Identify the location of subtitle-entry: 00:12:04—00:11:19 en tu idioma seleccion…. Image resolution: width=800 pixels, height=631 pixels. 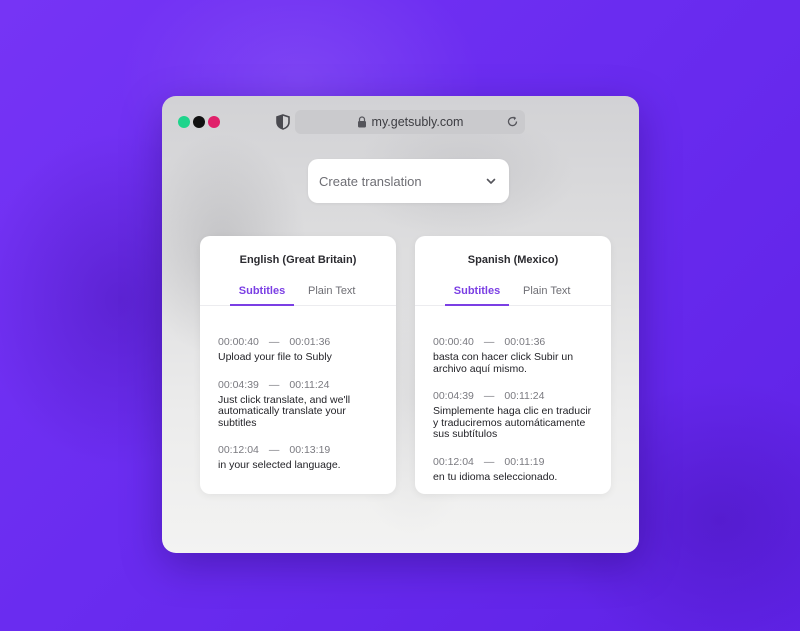
(516, 470).